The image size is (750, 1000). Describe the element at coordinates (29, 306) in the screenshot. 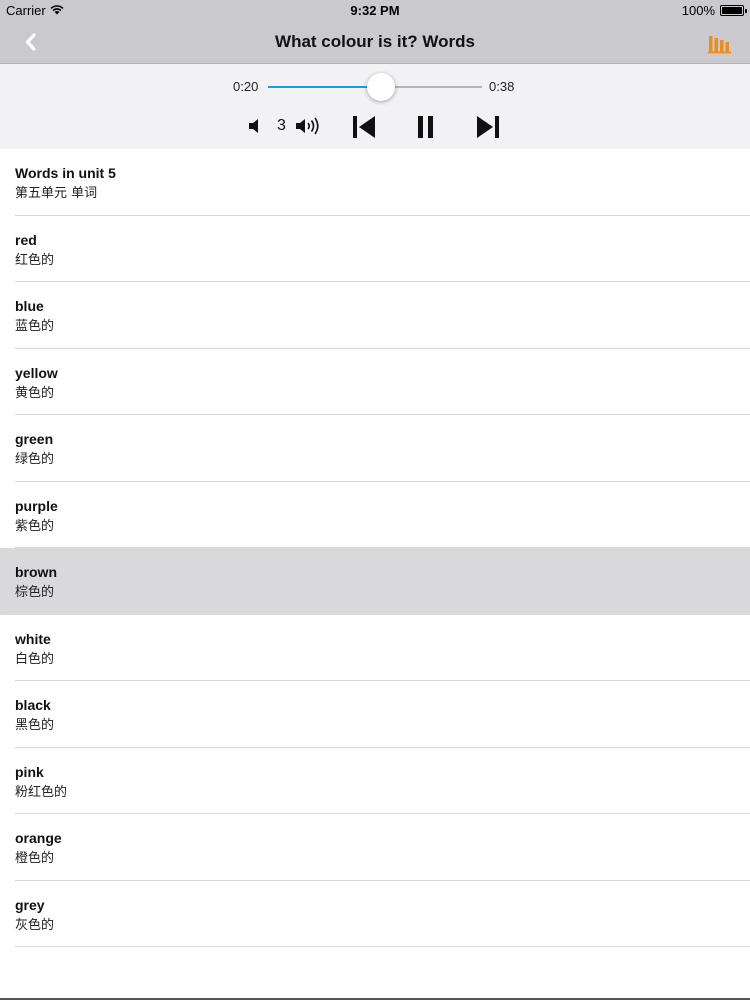

I see `item-english: blue` at that location.